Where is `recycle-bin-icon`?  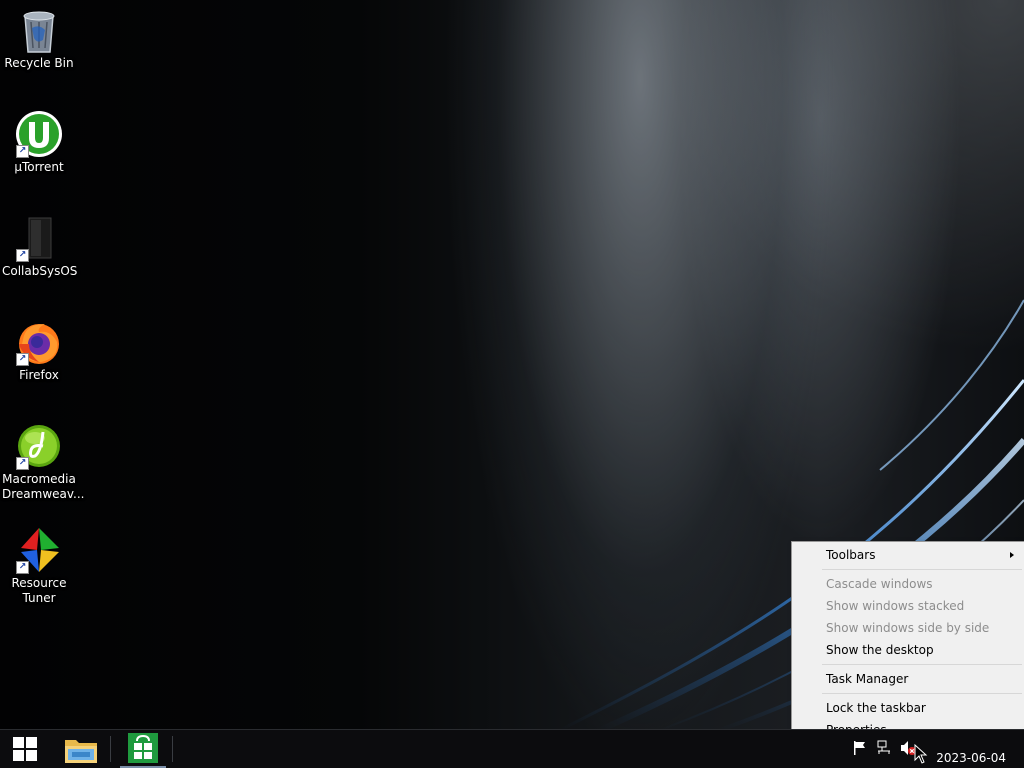 recycle-bin-icon is located at coordinates (39, 30).